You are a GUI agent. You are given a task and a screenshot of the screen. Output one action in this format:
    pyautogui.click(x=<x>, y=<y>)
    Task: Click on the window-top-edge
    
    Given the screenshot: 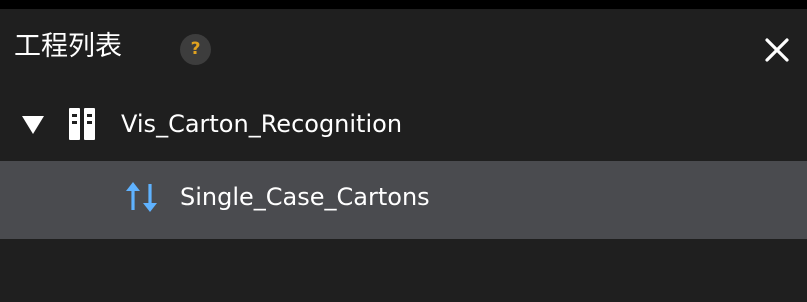 What is the action you would take?
    pyautogui.click(x=403, y=4)
    